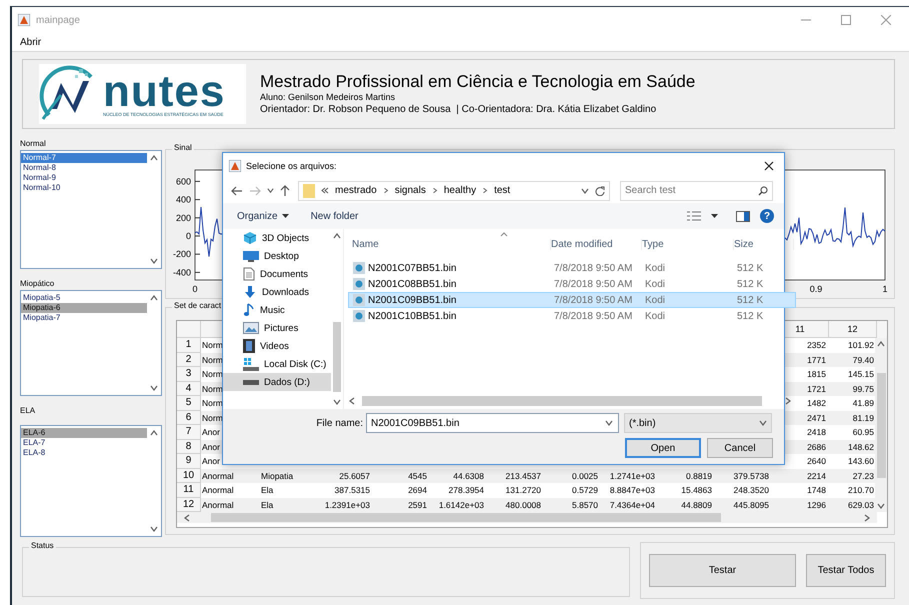 The height and width of the screenshot is (605, 909). Describe the element at coordinates (502, 190) in the screenshot. I see `breadcrumb: test` at that location.